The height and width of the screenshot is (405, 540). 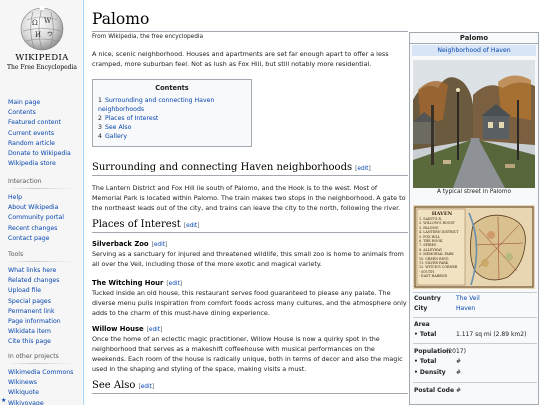 What do you see at coordinates (44, 322) in the screenshot?
I see `sidebar-item-page-information: Page information` at bounding box center [44, 322].